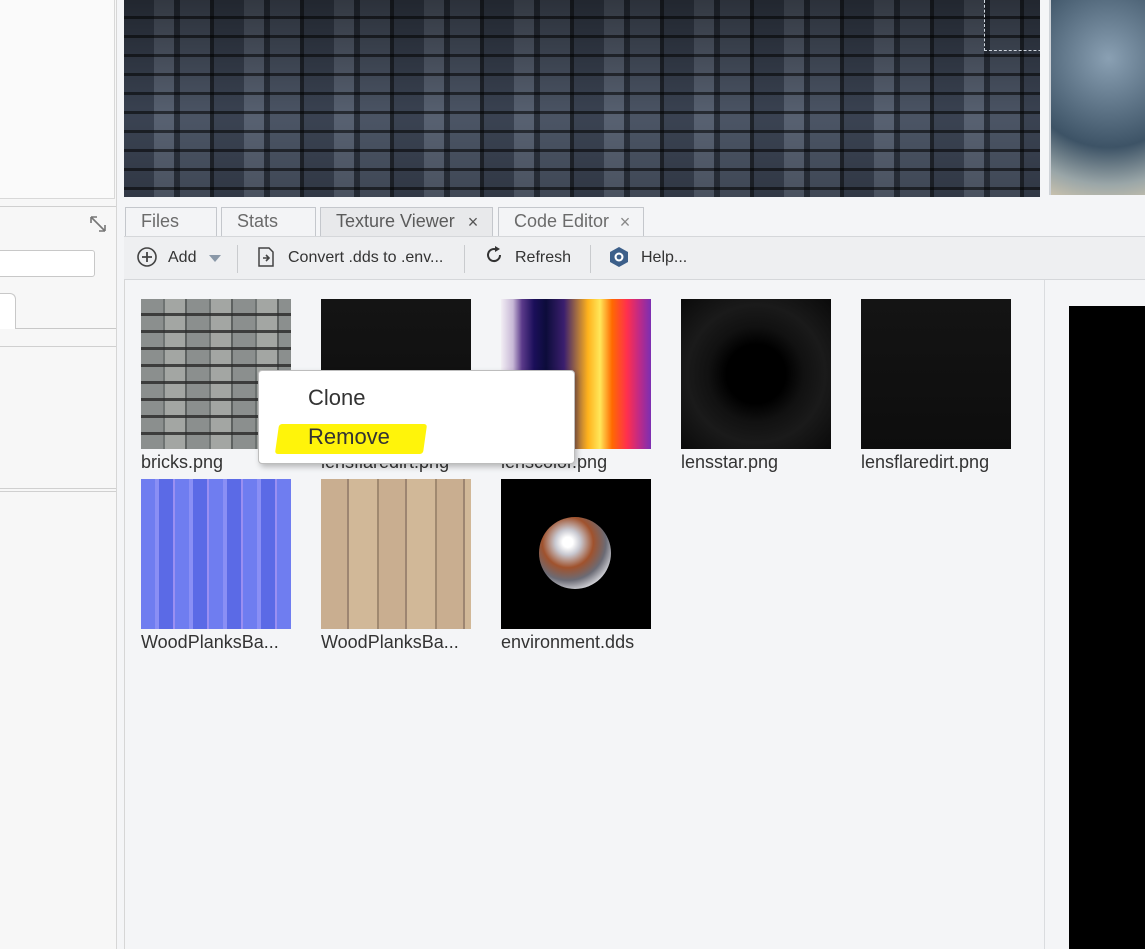 The width and height of the screenshot is (1145, 949). What do you see at coordinates (215, 259) in the screenshot?
I see `chevron-down-icon` at bounding box center [215, 259].